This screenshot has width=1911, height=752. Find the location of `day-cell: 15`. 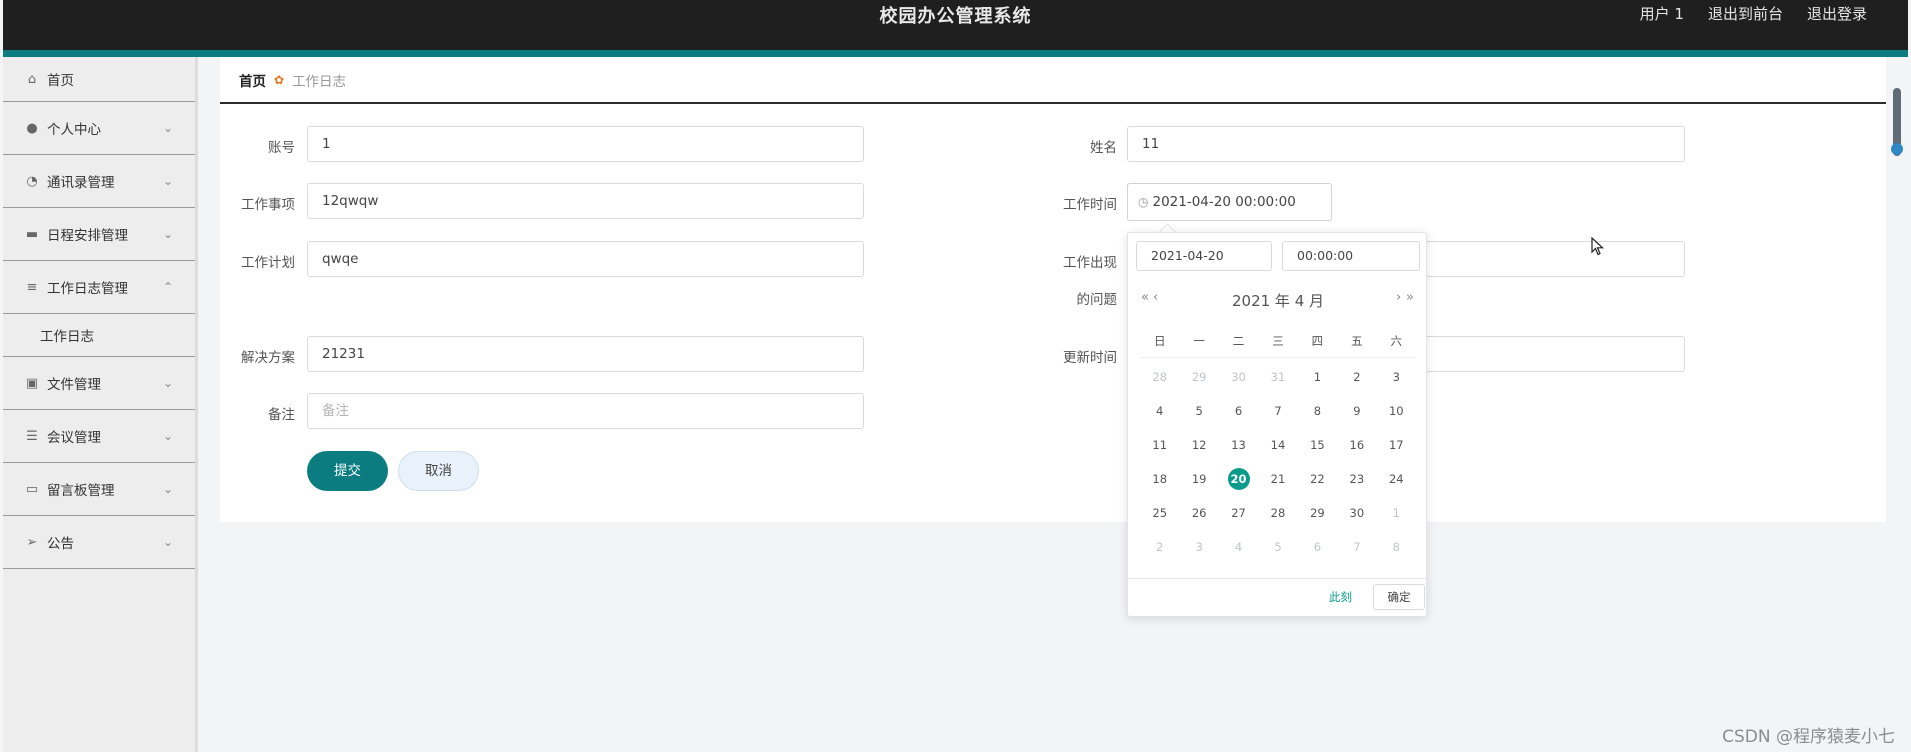

day-cell: 15 is located at coordinates (1317, 445).